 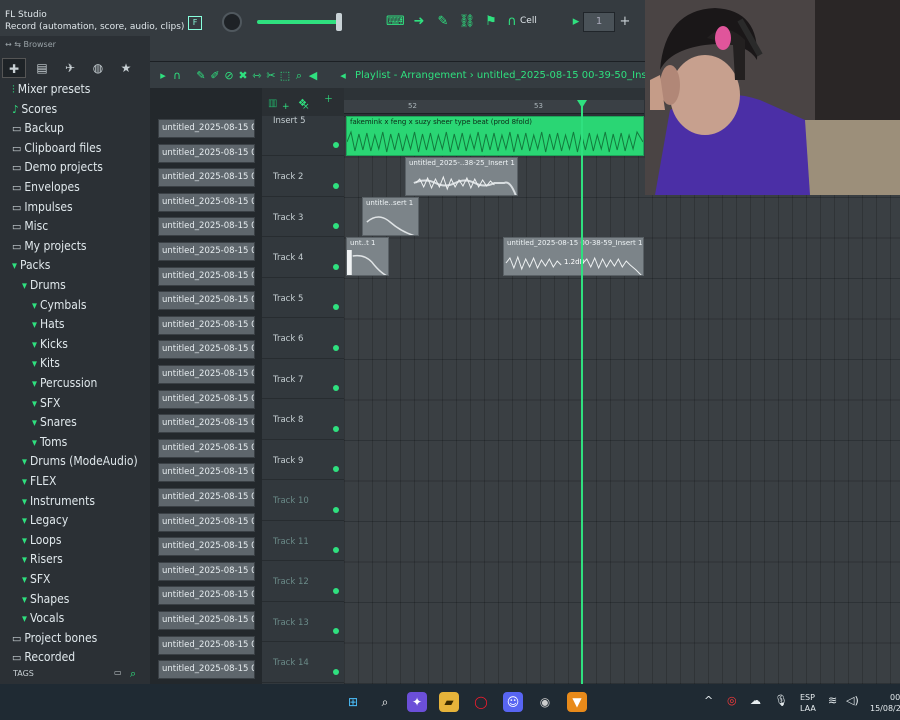 I want to click on browser-item: ▭ Clipboard files, so click(x=56, y=150).